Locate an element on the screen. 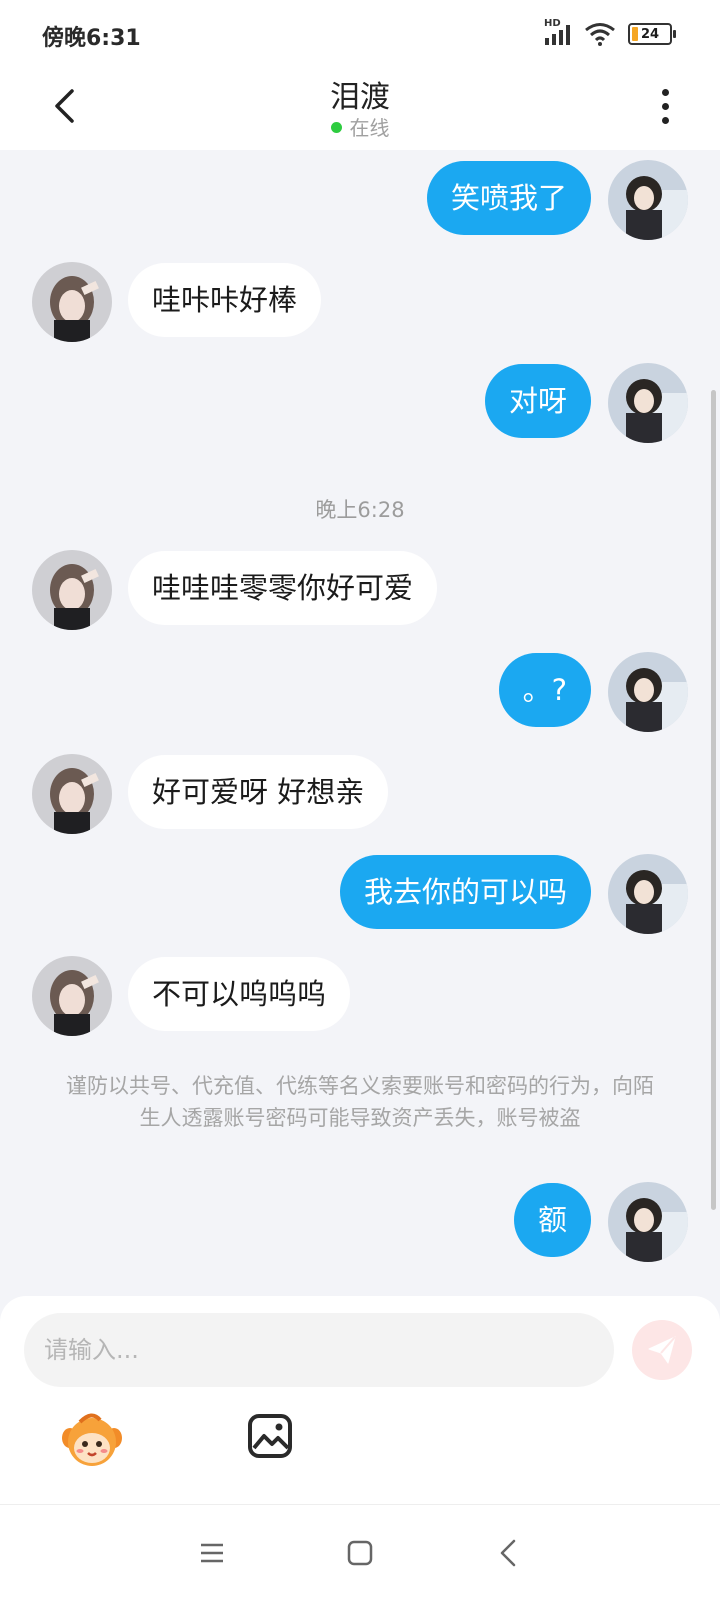 The width and height of the screenshot is (720, 1601). image-button is located at coordinates (270, 1436).